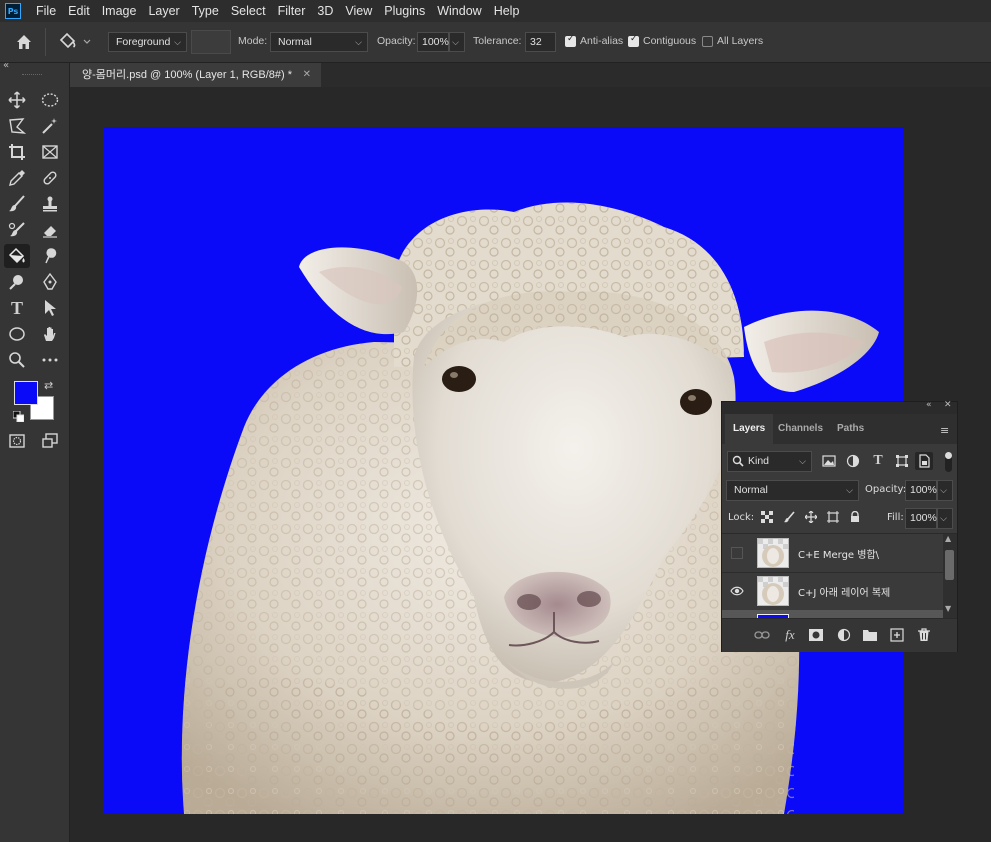 This screenshot has width=991, height=842. I want to click on lock-transparent-icon, so click(767, 517).